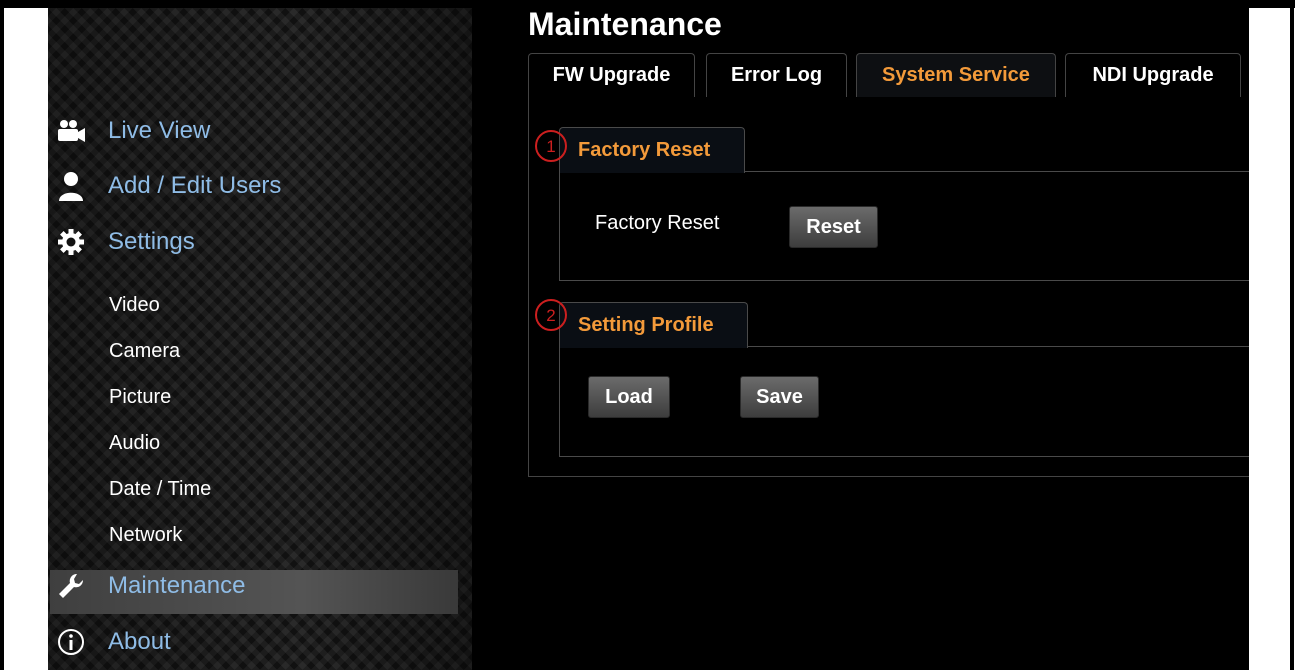 This screenshot has height=670, width=1295. Describe the element at coordinates (625, 25) in the screenshot. I see `page-title: Maintenance` at that location.